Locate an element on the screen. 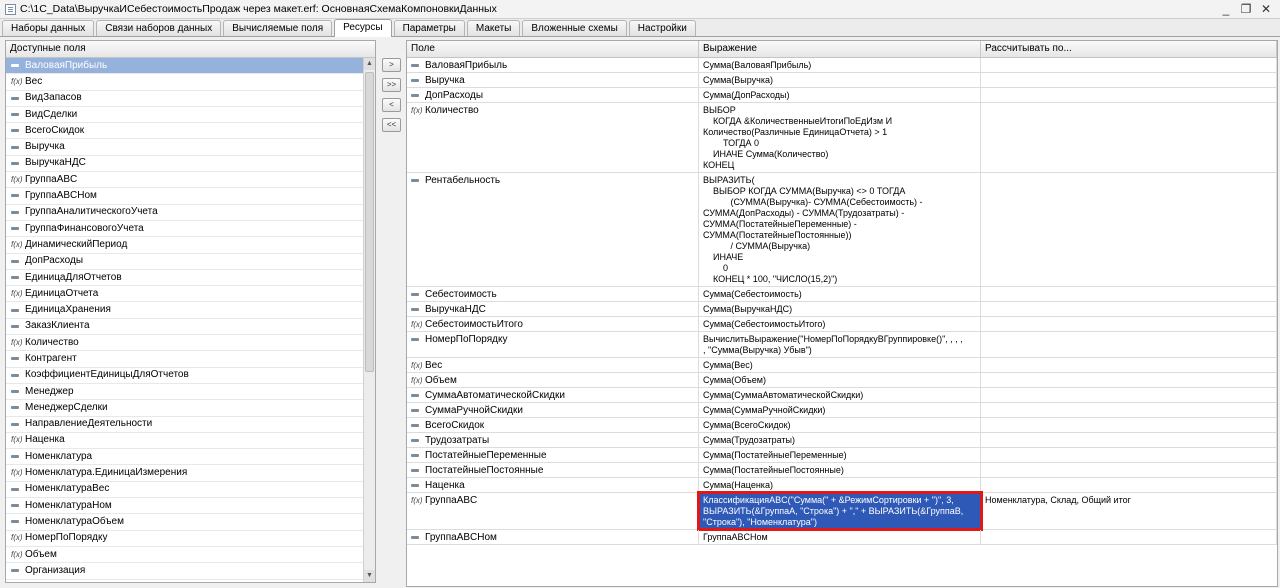  table-row: Трудозатраты Сумма(Трудозатраты) is located at coordinates (842, 440).